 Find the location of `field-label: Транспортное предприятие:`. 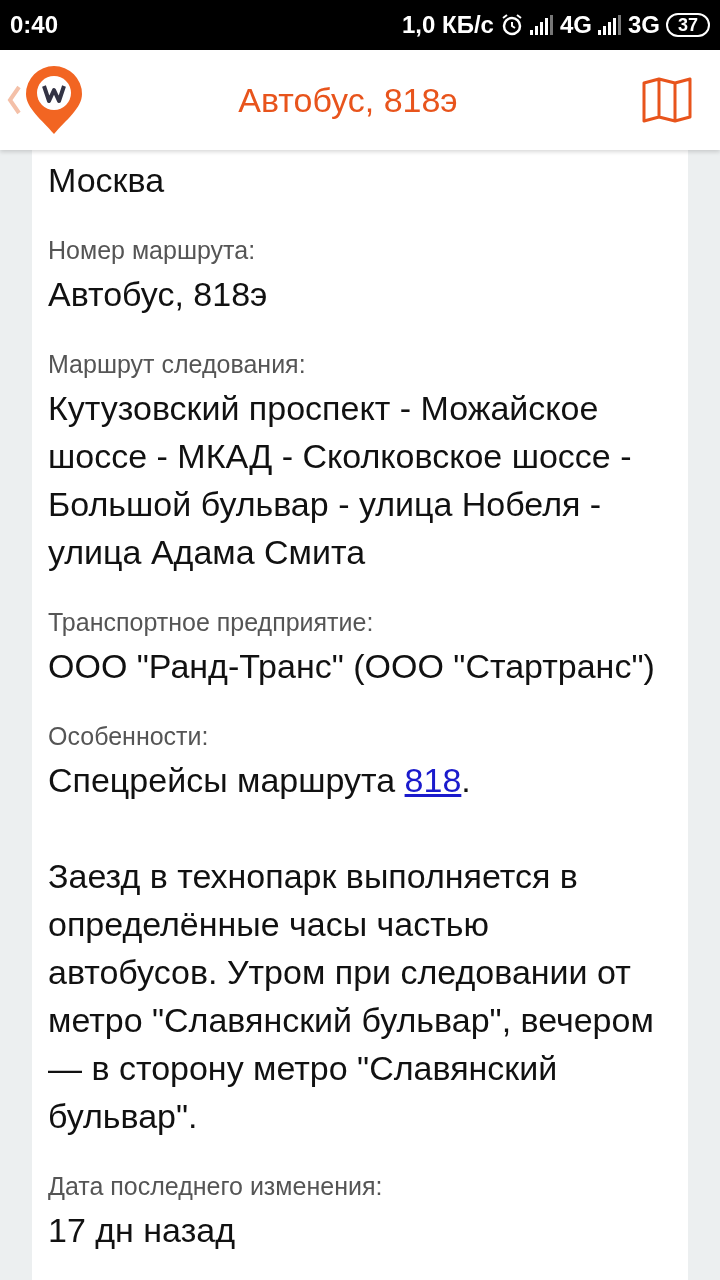

field-label: Транспортное предприятие: is located at coordinates (211, 622).